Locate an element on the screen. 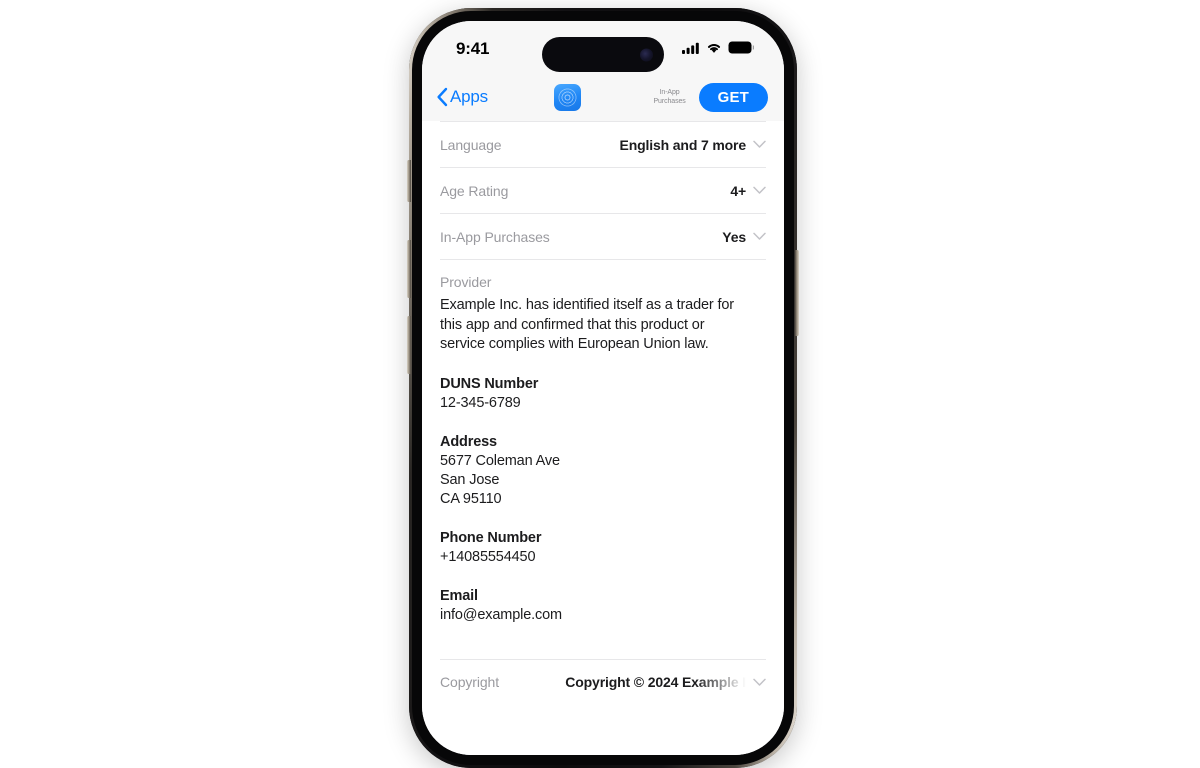  info-row-value: Copyright © 2024 Example I is located at coordinates (655, 682).